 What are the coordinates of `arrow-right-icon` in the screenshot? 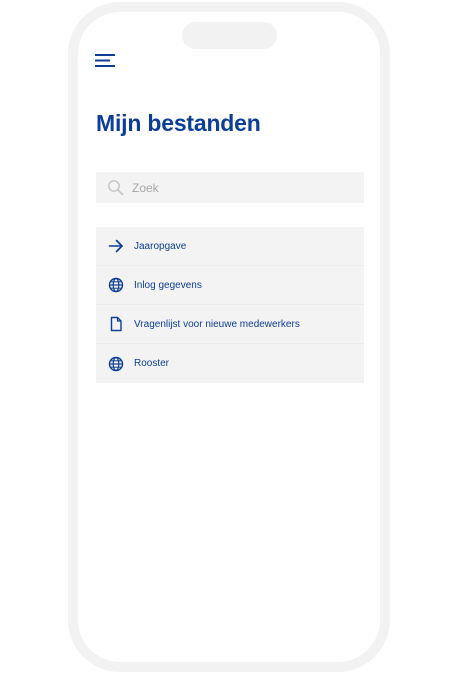 It's located at (116, 246).